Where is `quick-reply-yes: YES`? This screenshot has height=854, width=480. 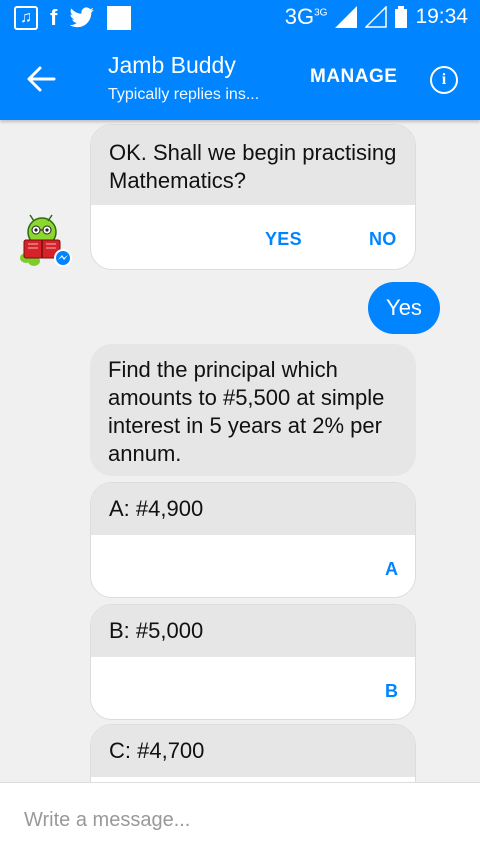
quick-reply-yes: YES is located at coordinates (283, 239).